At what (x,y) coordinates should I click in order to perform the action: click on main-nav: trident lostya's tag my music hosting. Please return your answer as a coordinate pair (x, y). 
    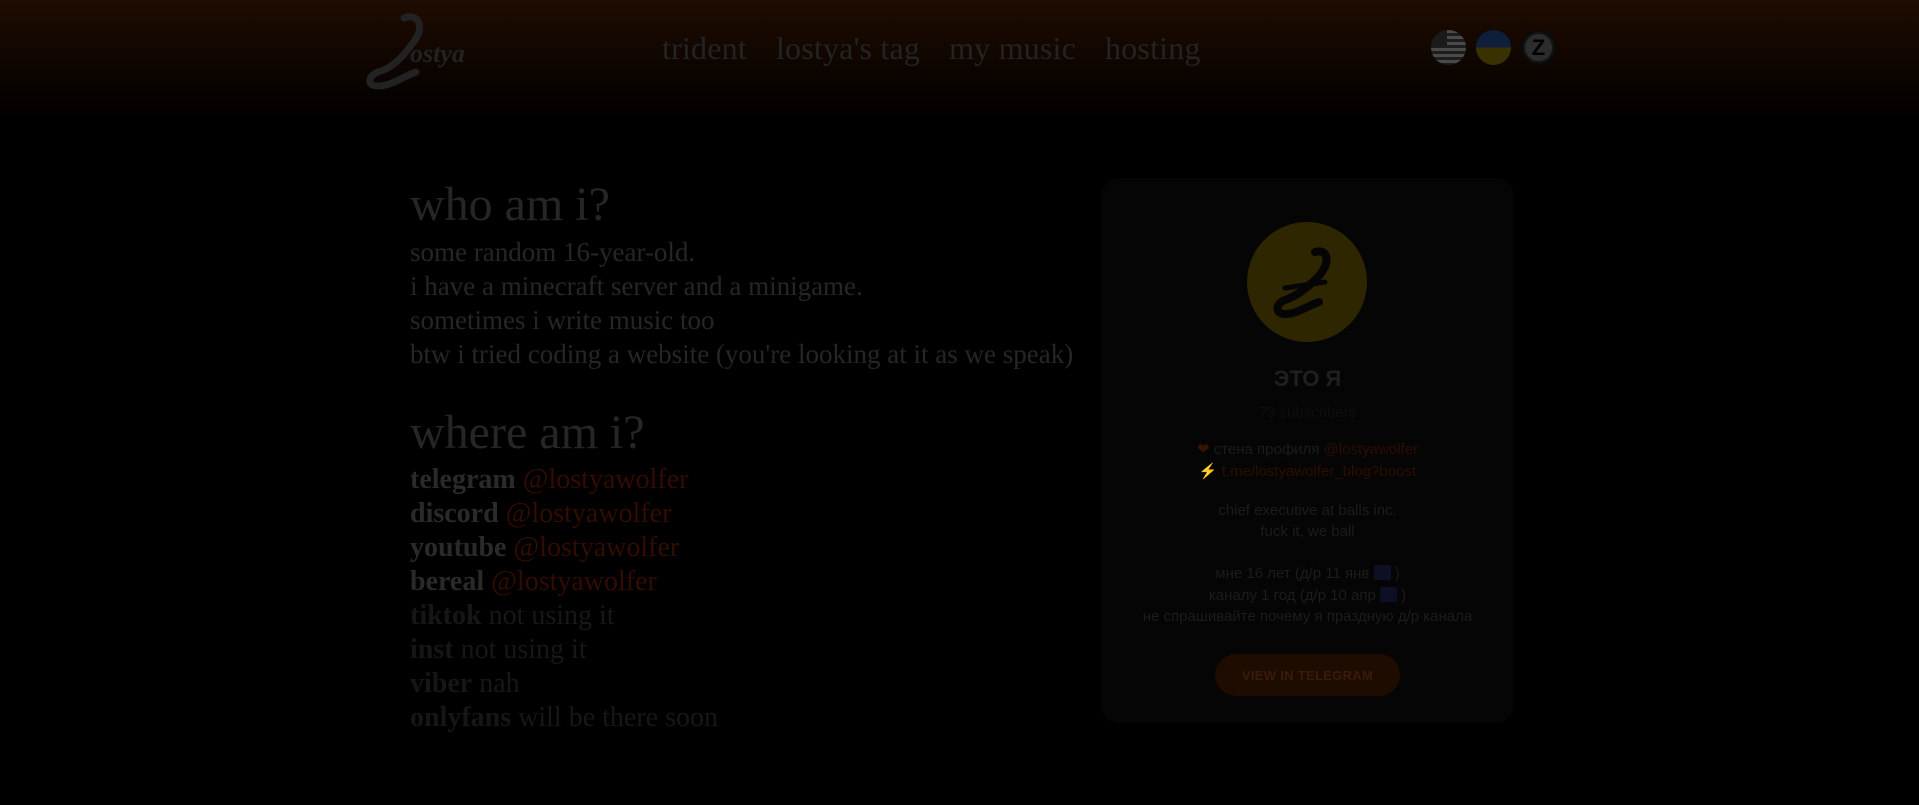
    Looking at the image, I should click on (931, 48).